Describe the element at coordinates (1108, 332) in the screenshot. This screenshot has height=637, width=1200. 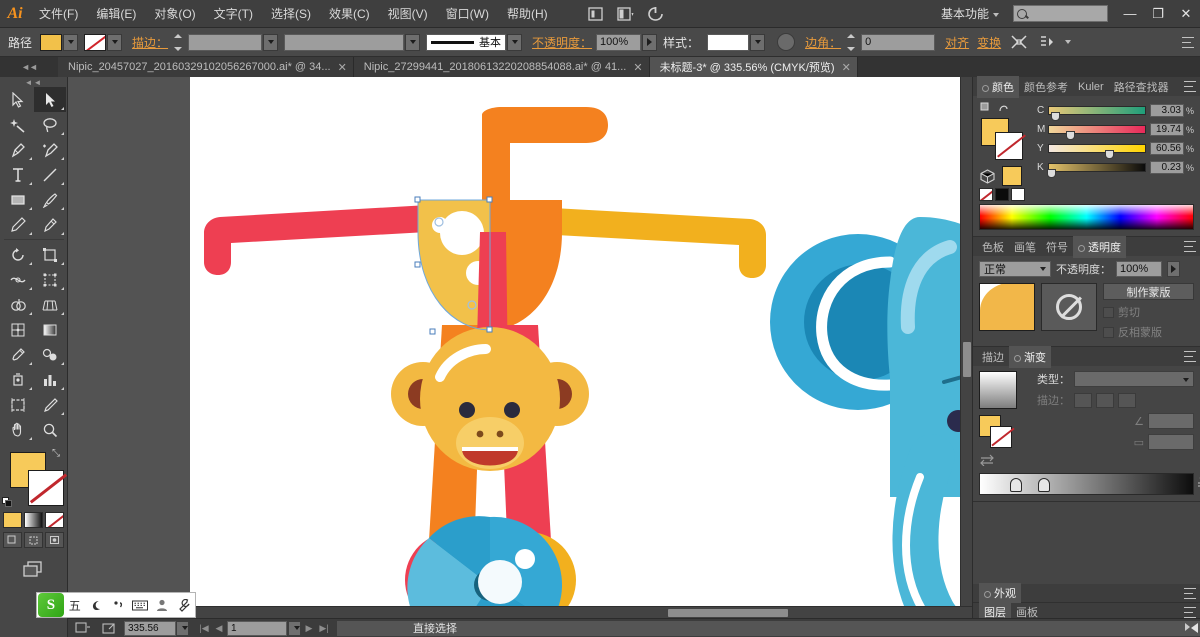
I see `invert-mask-checkbox` at that location.